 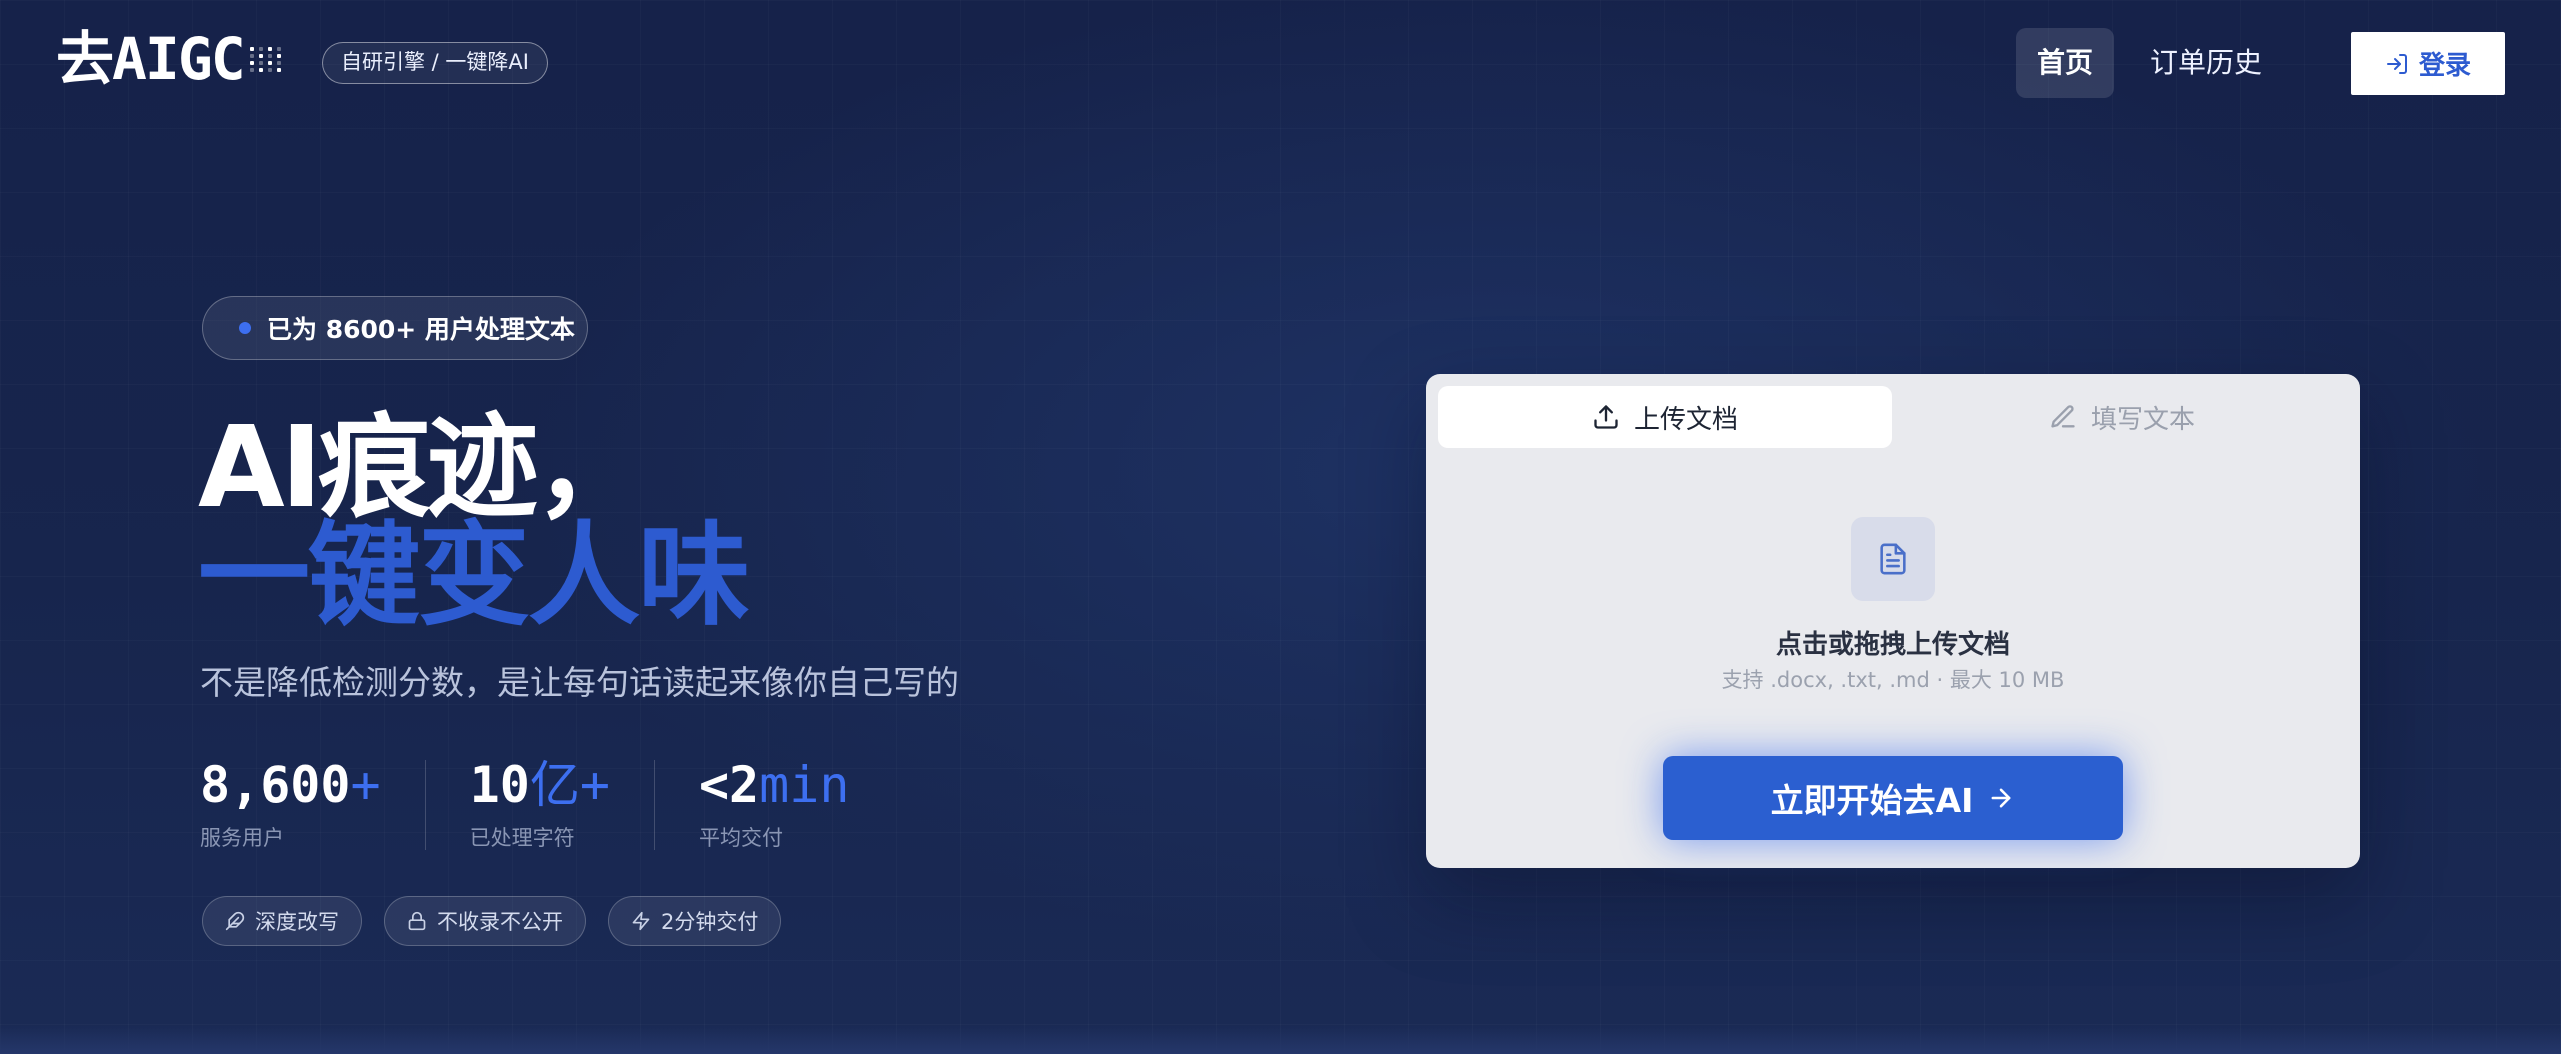 What do you see at coordinates (2001, 798) in the screenshot?
I see `arrow-right-icon` at bounding box center [2001, 798].